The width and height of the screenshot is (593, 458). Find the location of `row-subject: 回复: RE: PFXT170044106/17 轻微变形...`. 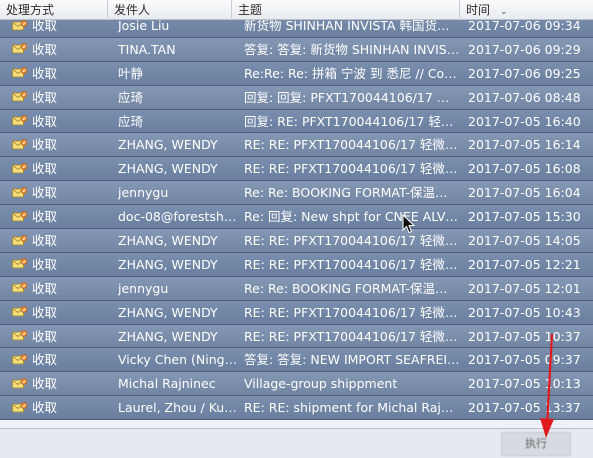

row-subject: 回复: RE: PFXT170044106/17 轻微变形... is located at coordinates (352, 121).